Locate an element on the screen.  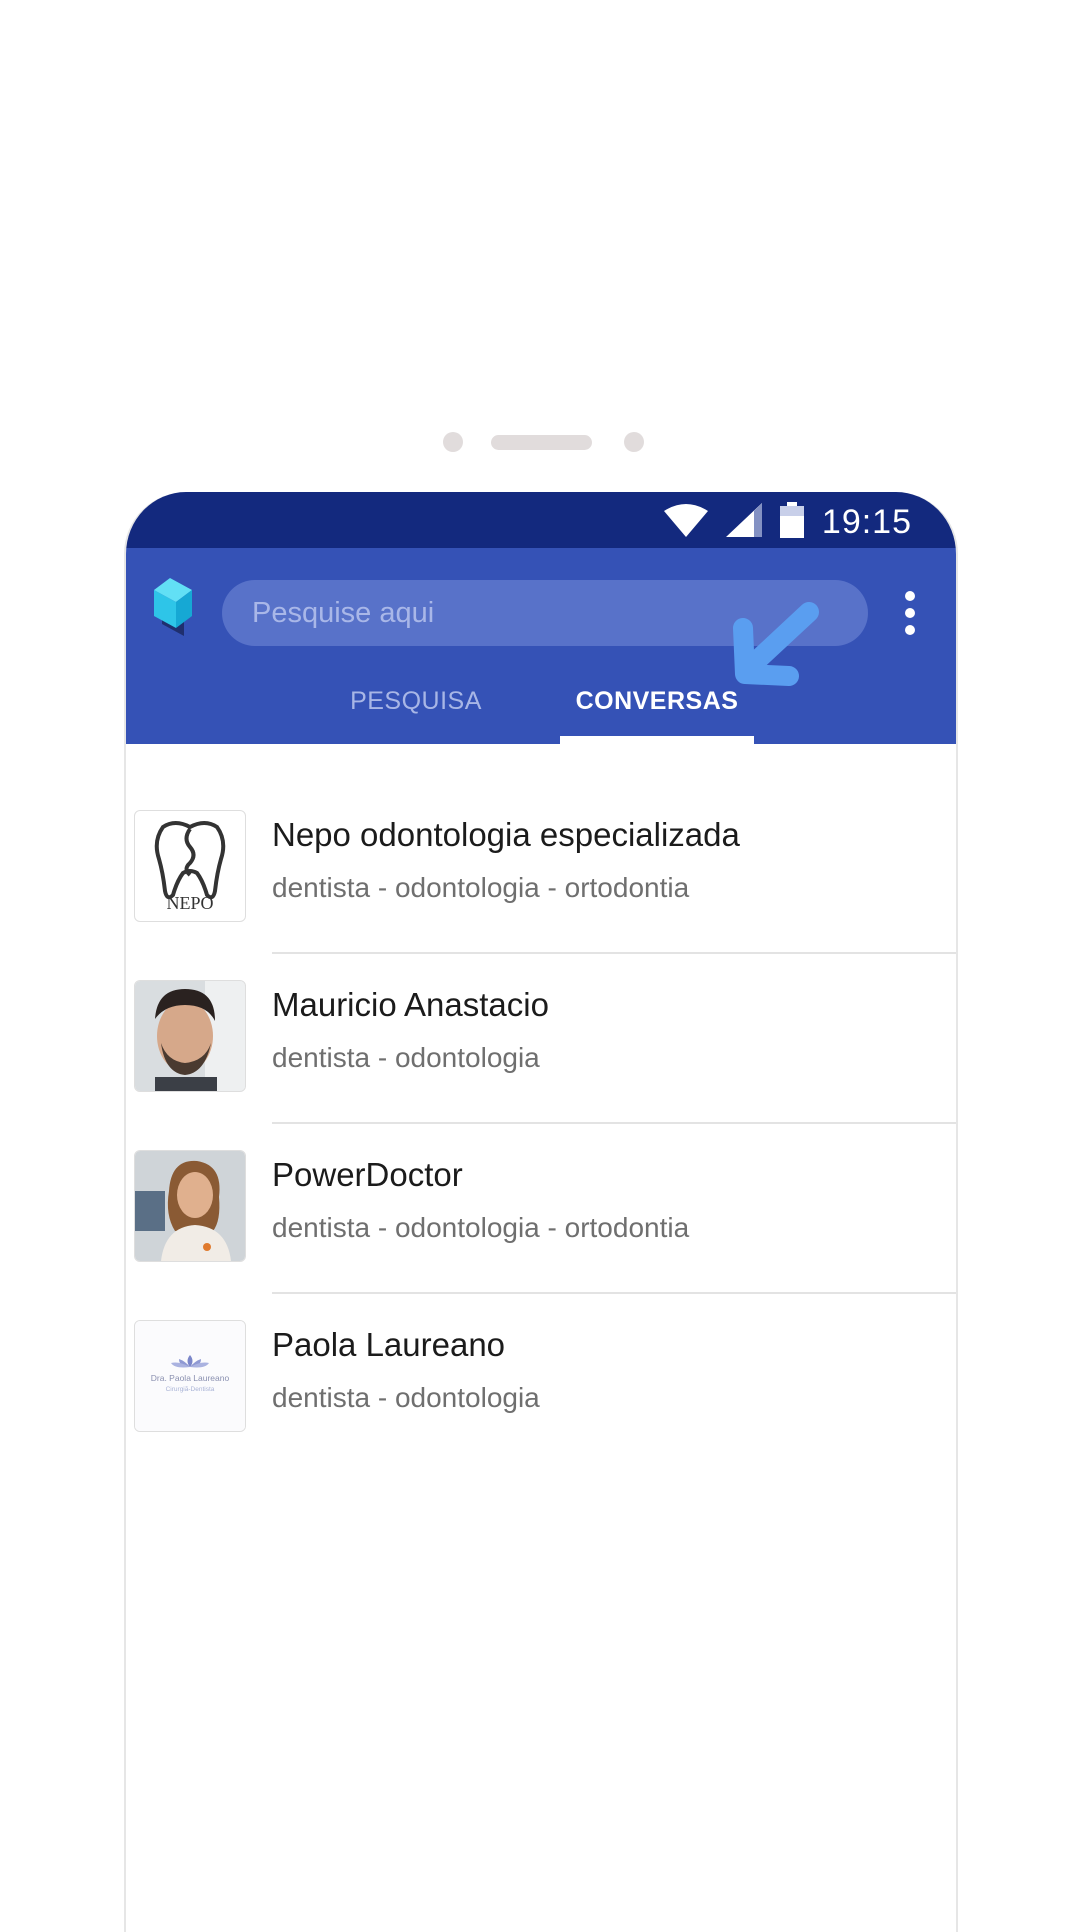
svg-text: Dra. Paola Laureano is located at coordinates (190, 1378).